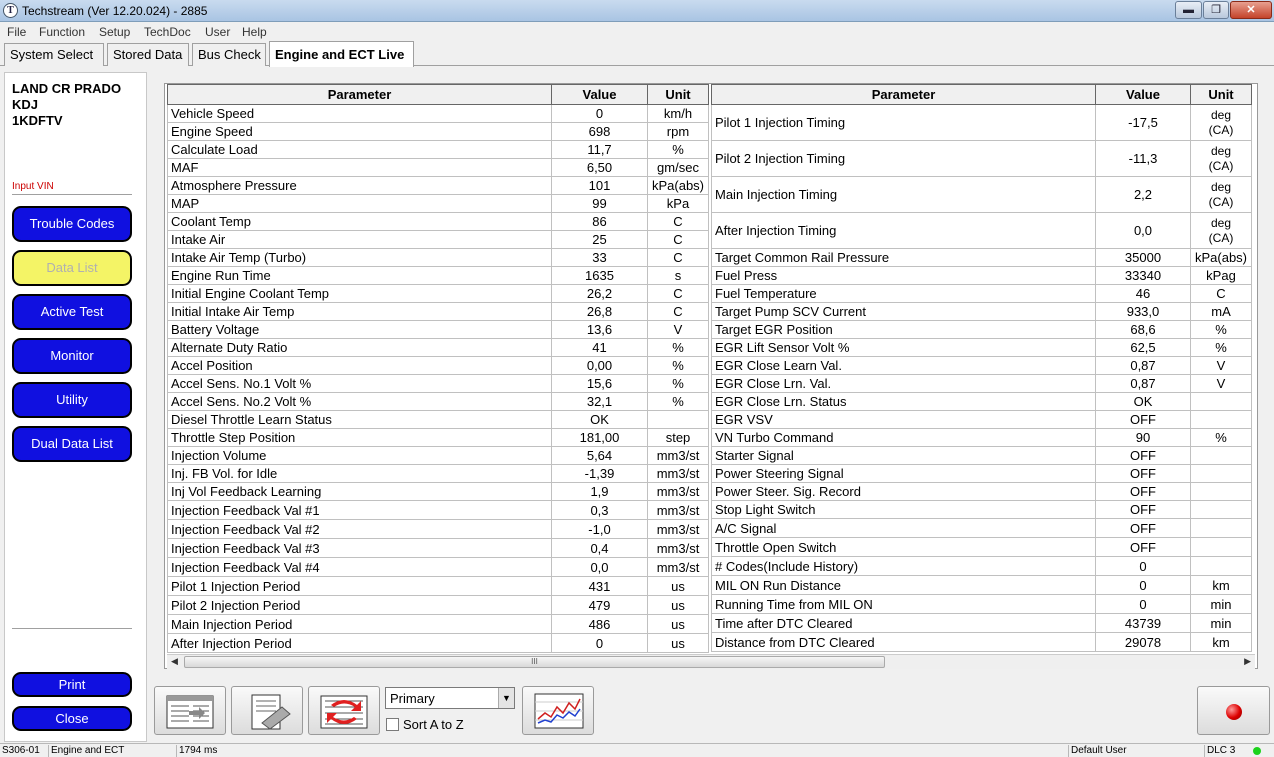 Image resolution: width=1274 pixels, height=757 pixels. Describe the element at coordinates (981, 419) in the screenshot. I see `table-row: EGR VSV OFF` at that location.